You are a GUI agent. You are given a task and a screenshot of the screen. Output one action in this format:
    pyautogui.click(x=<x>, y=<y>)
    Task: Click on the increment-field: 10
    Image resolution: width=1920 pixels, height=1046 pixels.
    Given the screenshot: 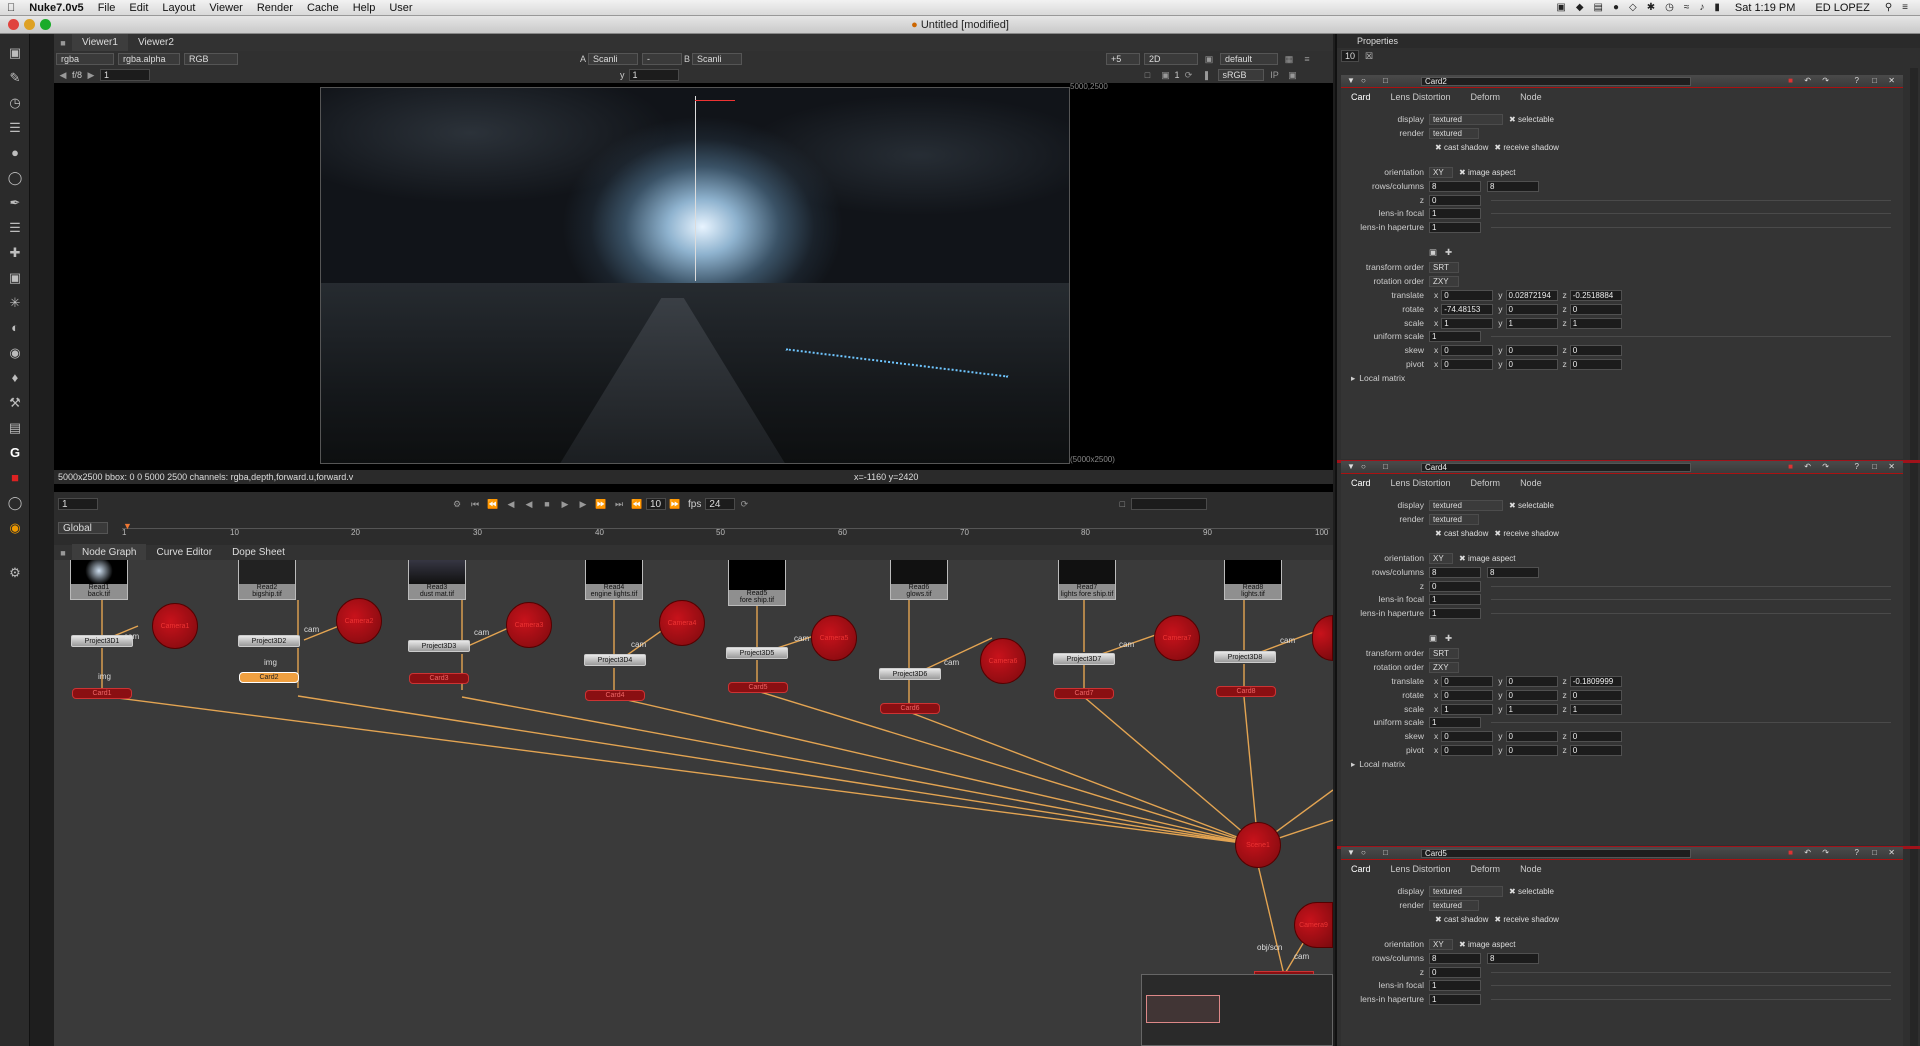 What is the action you would take?
    pyautogui.click(x=656, y=504)
    